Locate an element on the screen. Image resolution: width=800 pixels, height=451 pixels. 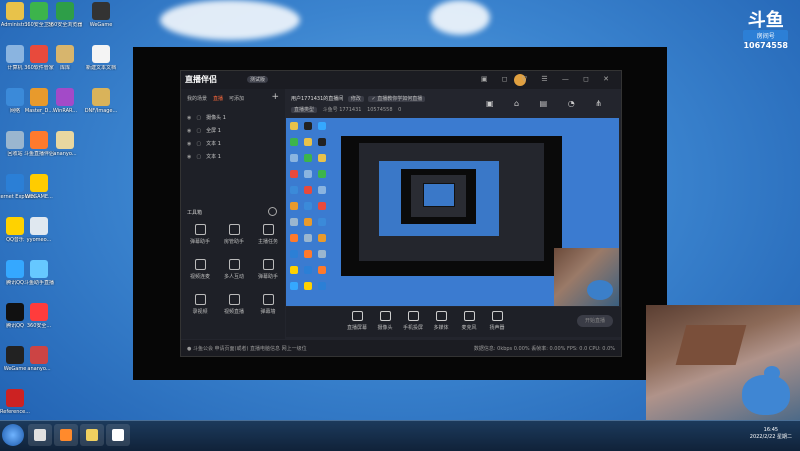
tool-button: 弹幕墙 is located at coordinates (268, 304).